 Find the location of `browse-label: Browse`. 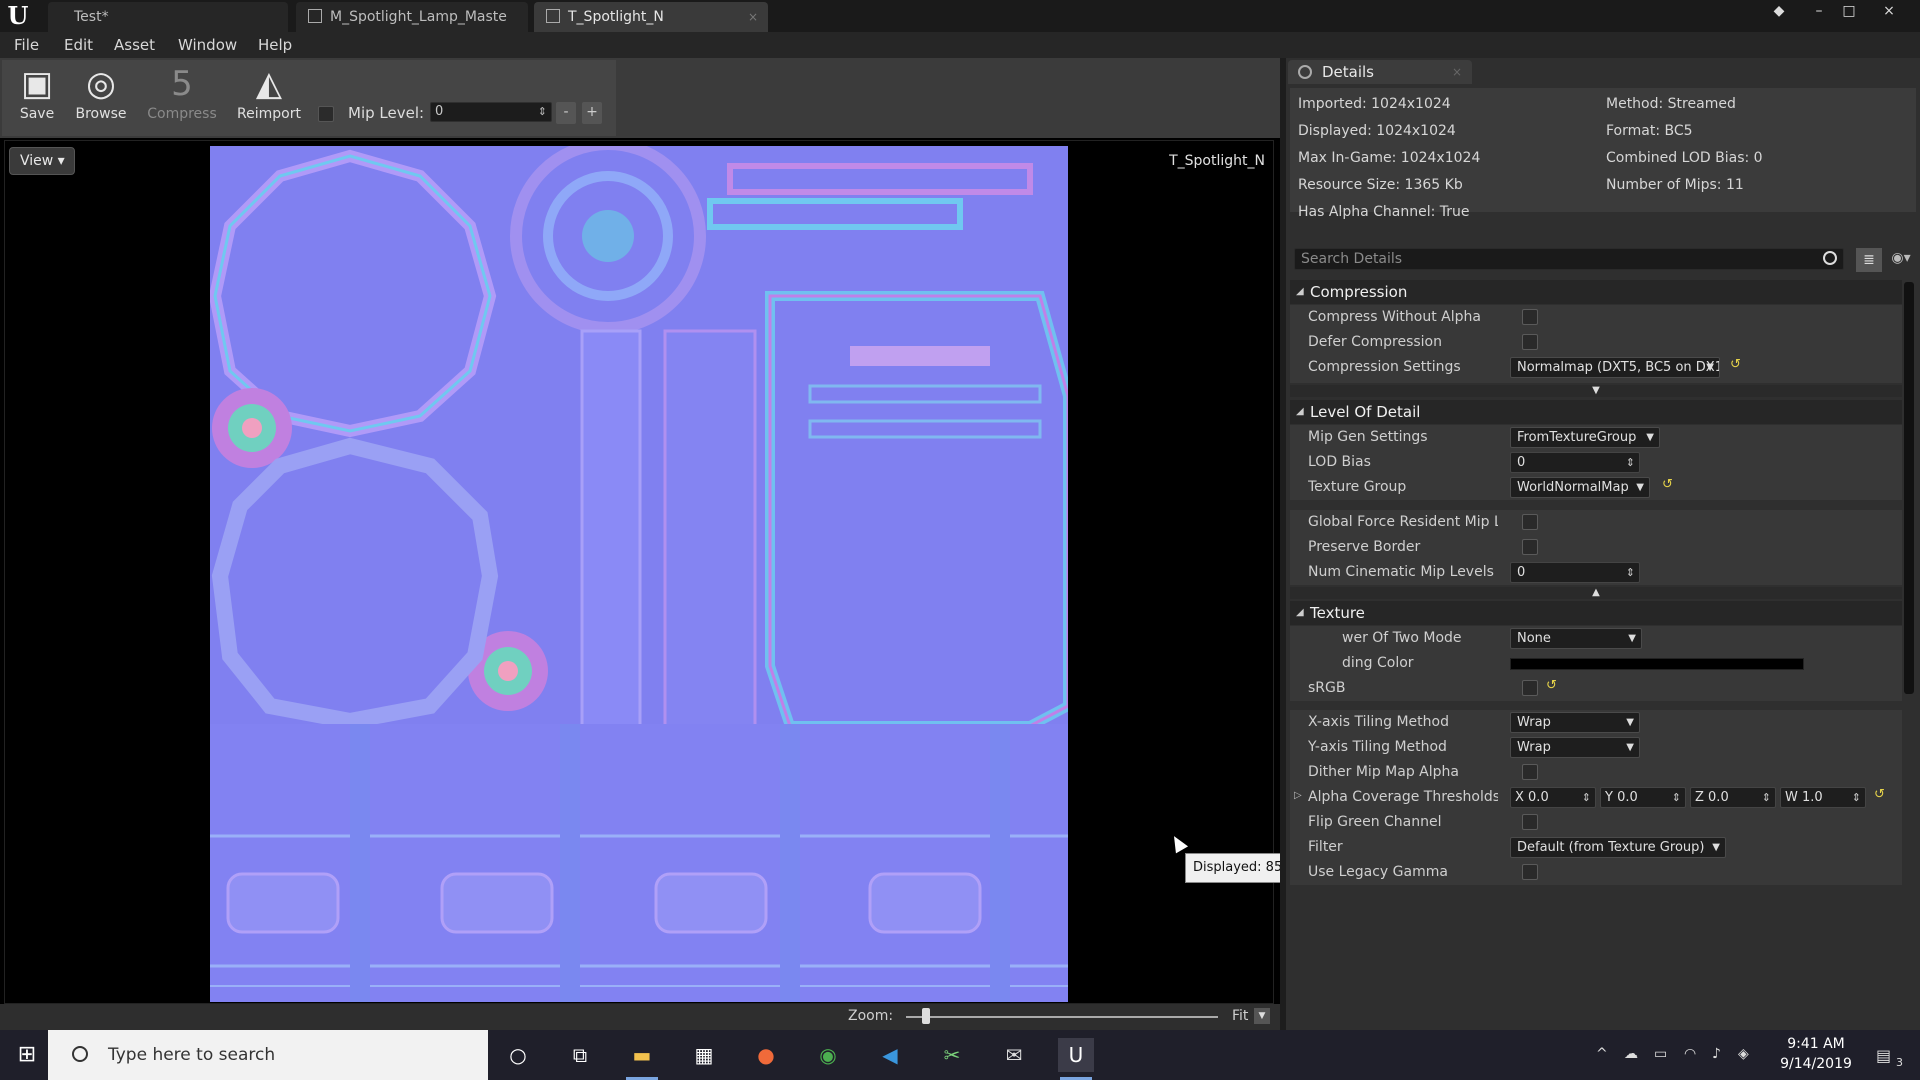

browse-label: Browse is located at coordinates (101, 114).